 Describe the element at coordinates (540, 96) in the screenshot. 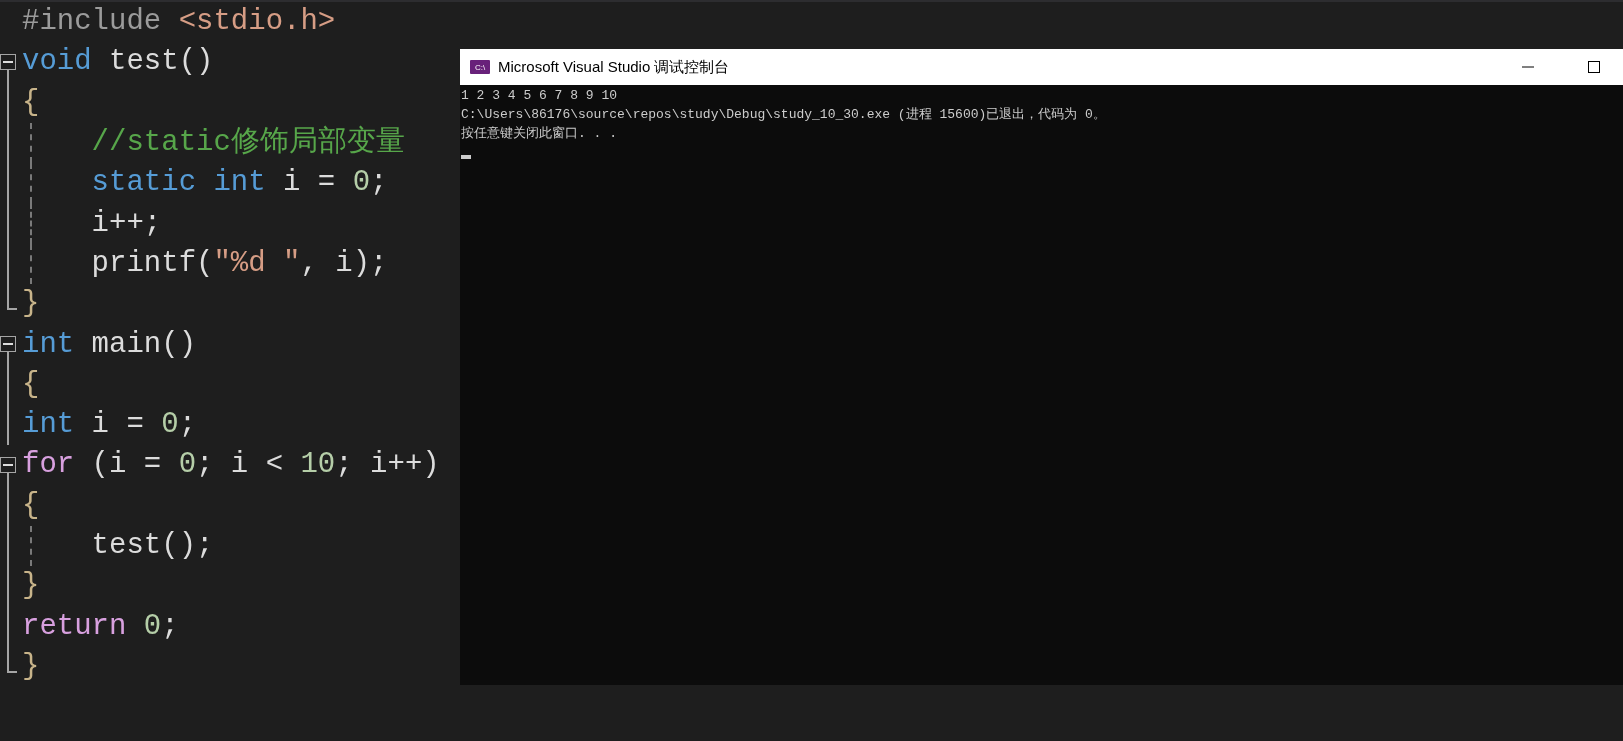

I see `console-output-line: 1 2 3 4 5 6 7 8 9 10` at that location.